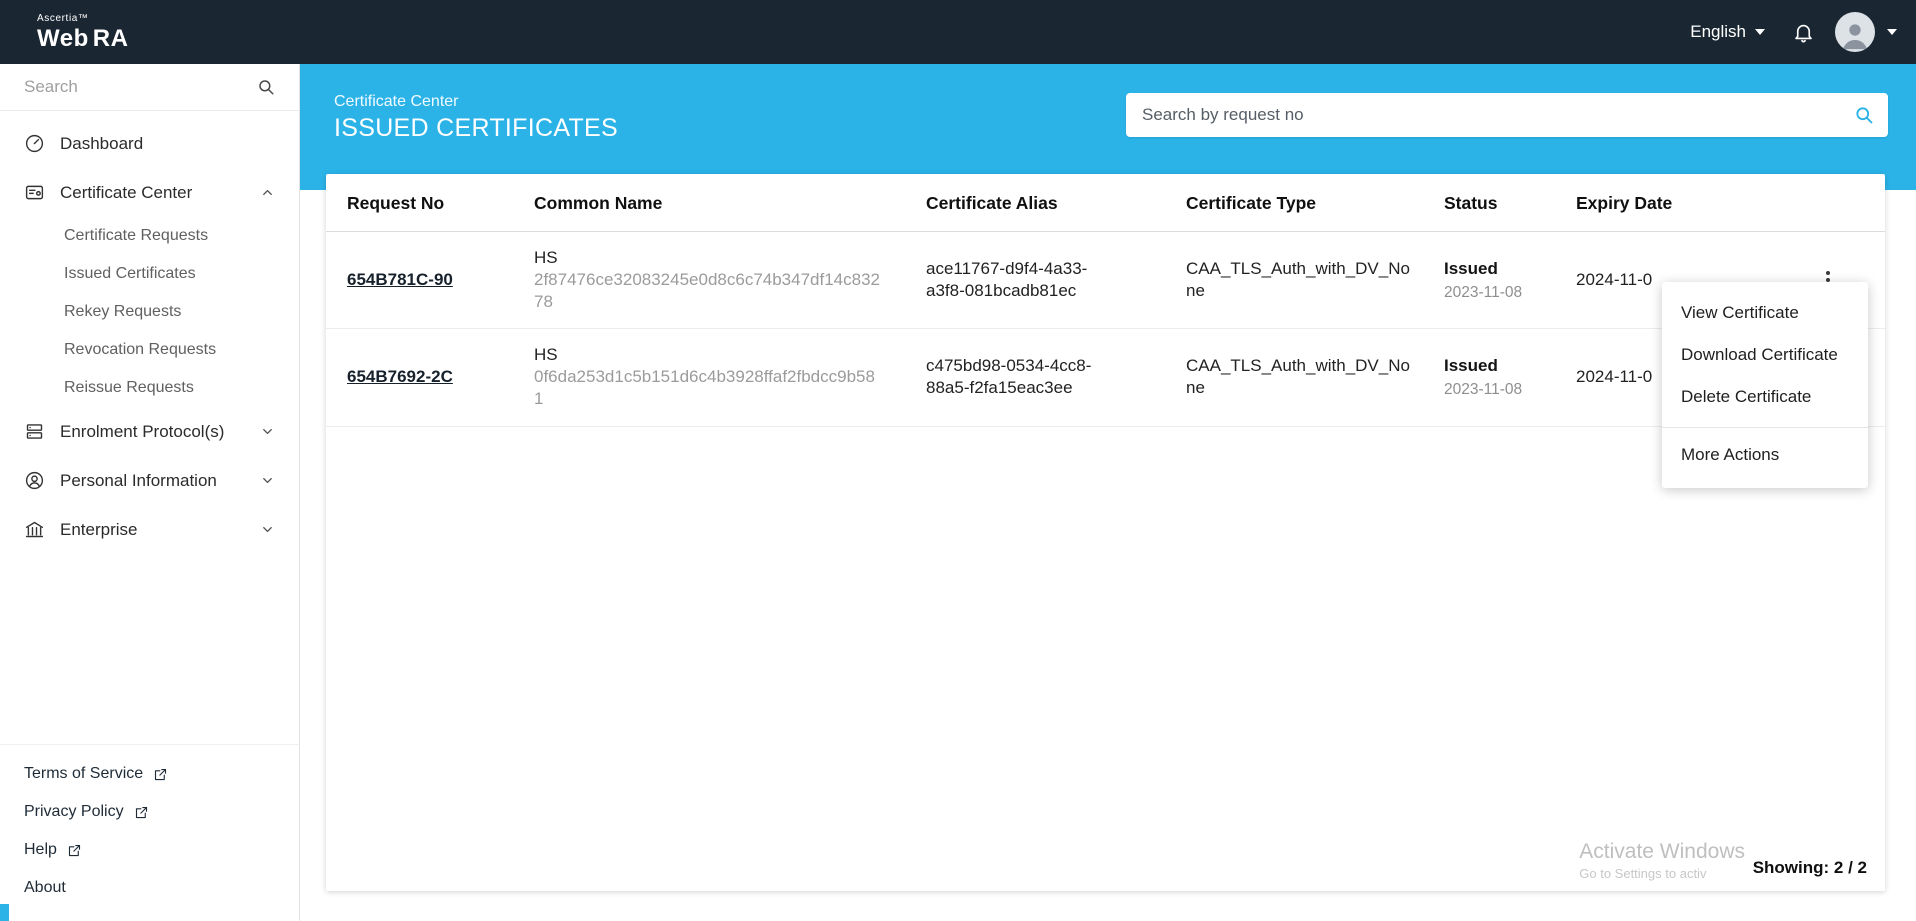  I want to click on column-header-certificate-alias: Certificate Alias, so click(1044, 203).